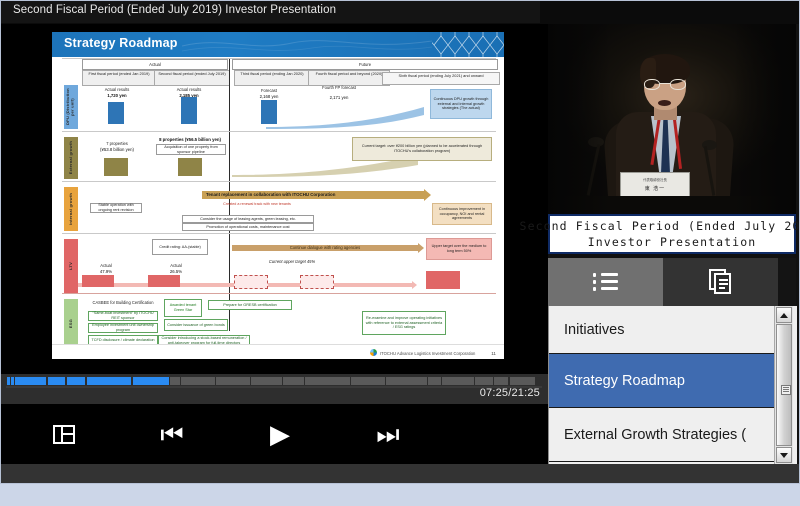 This screenshot has height=506, width=800. What do you see at coordinates (279, 58) in the screenshot?
I see `row-divider-top` at bounding box center [279, 58].